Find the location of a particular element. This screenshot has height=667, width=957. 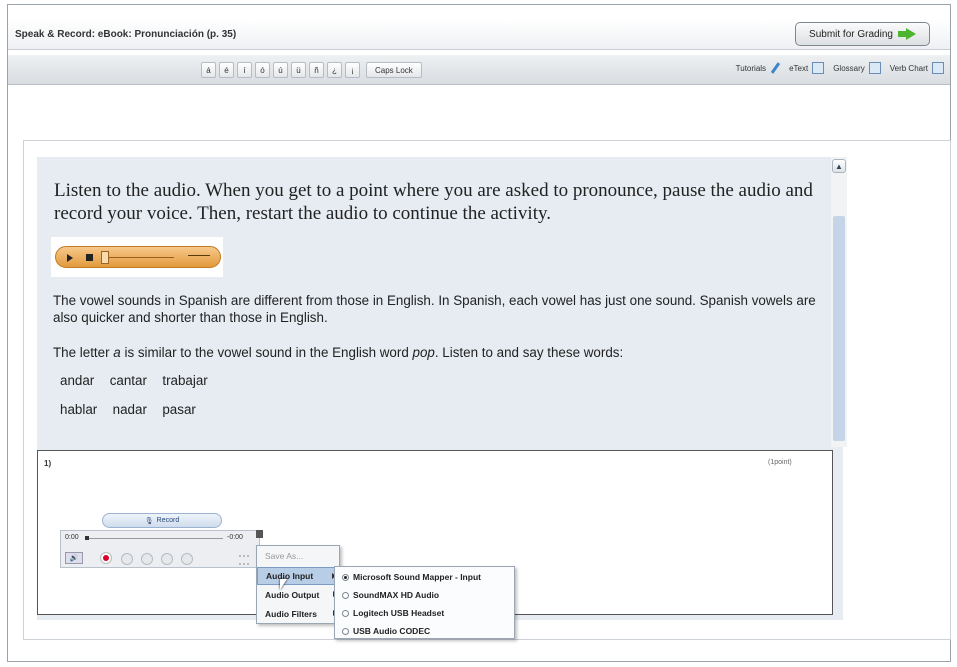

word-list-row-2: hablar nadar pasar is located at coordinates (128, 409).